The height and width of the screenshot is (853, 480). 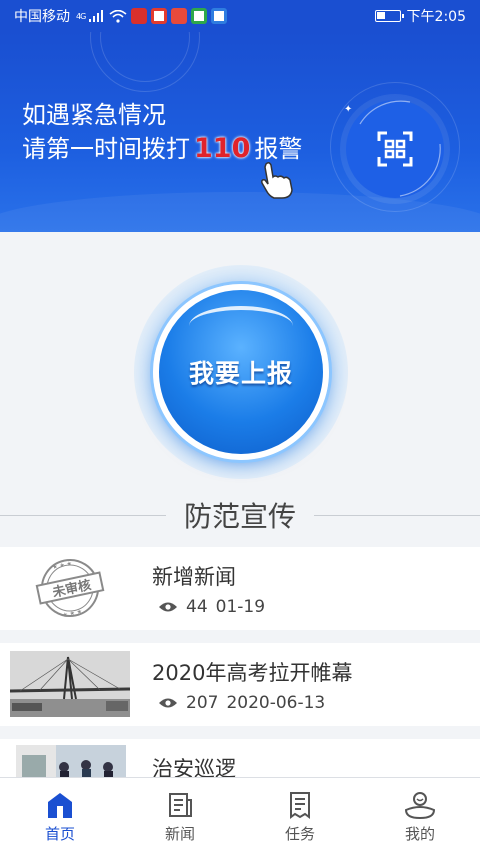 What do you see at coordinates (70, 588) in the screenshot?
I see `unreviewed-stamp: ★ ★ ★ ★ ★ ★ 未审核` at bounding box center [70, 588].